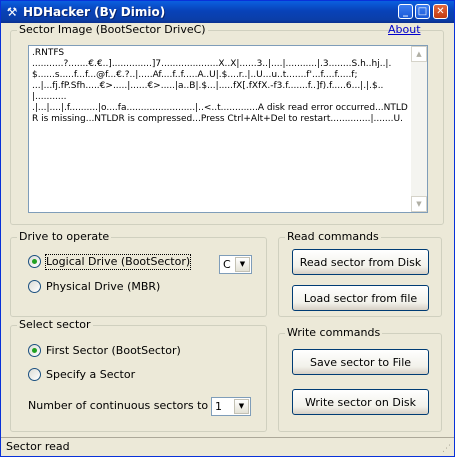  What do you see at coordinates (12, 12) in the screenshot?
I see `hammer-icon: ⚒` at bounding box center [12, 12].